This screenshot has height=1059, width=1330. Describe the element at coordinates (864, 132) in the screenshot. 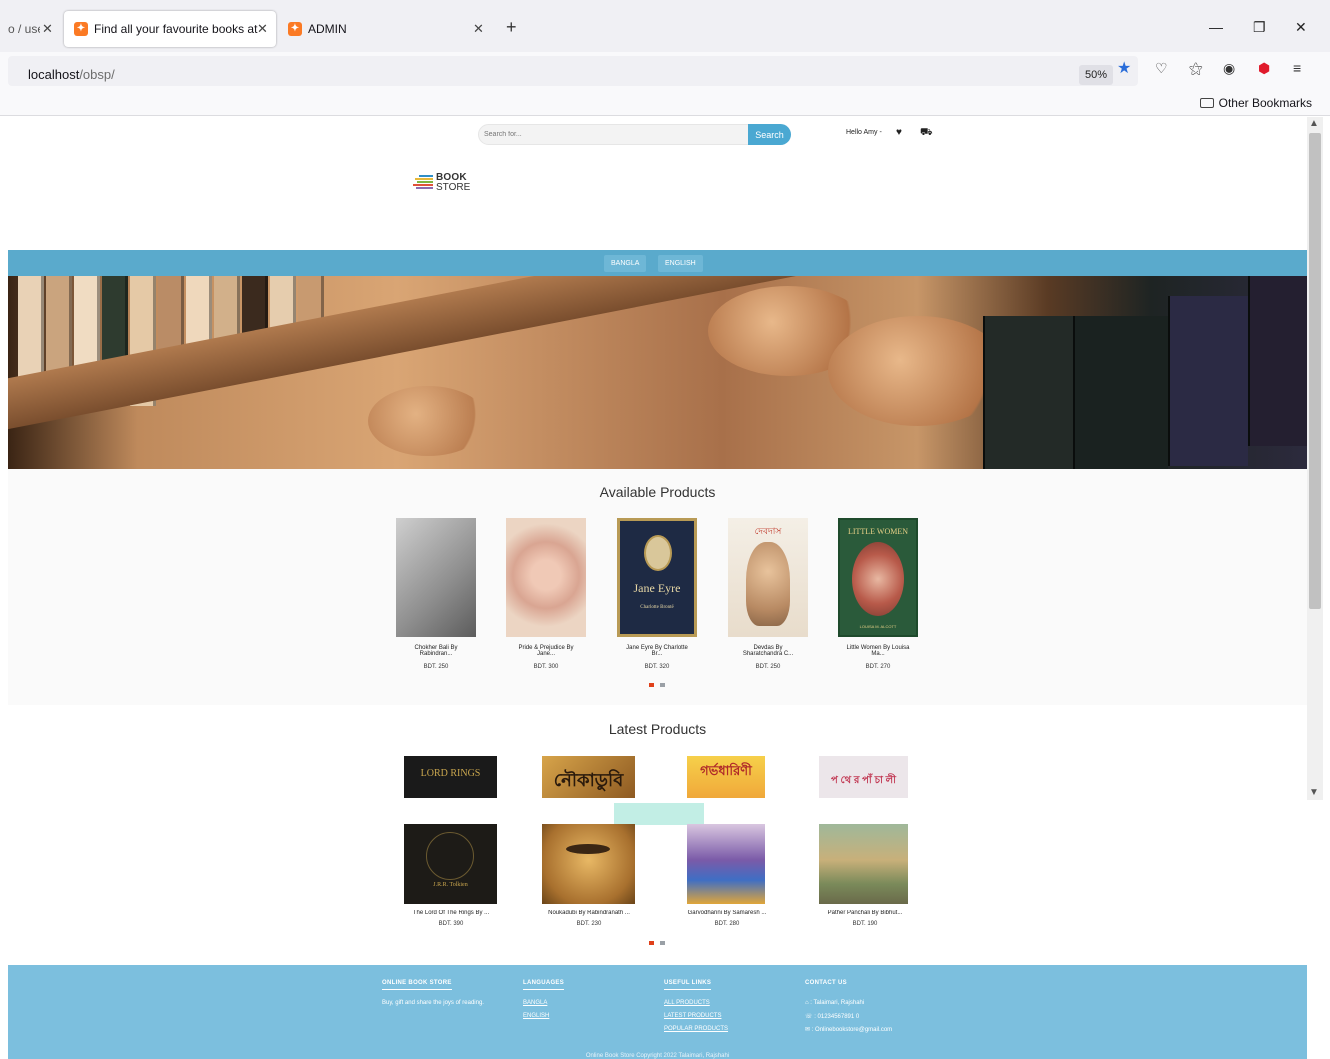

I see `user-greeting: Hello Amy -` at that location.